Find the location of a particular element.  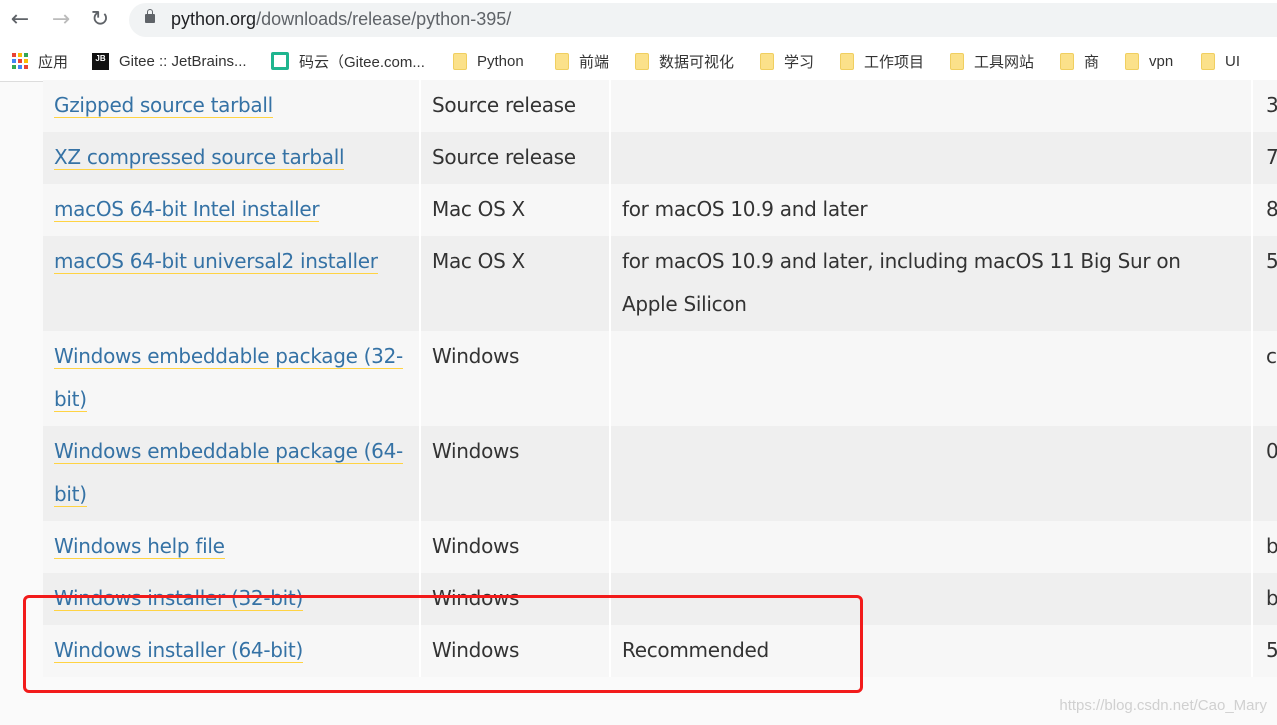

version-cell: XZ compressed source tarball is located at coordinates (232, 158).